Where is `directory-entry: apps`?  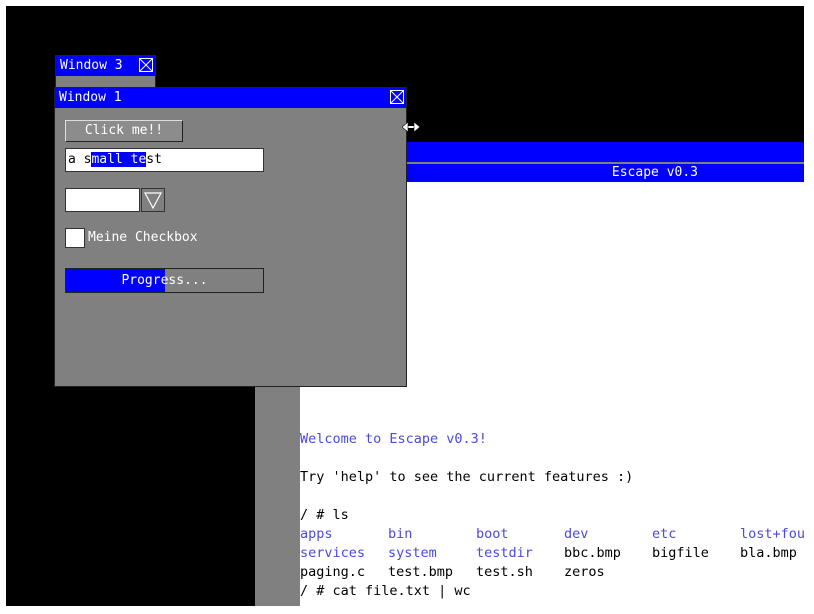 directory-entry: apps is located at coordinates (316, 534).